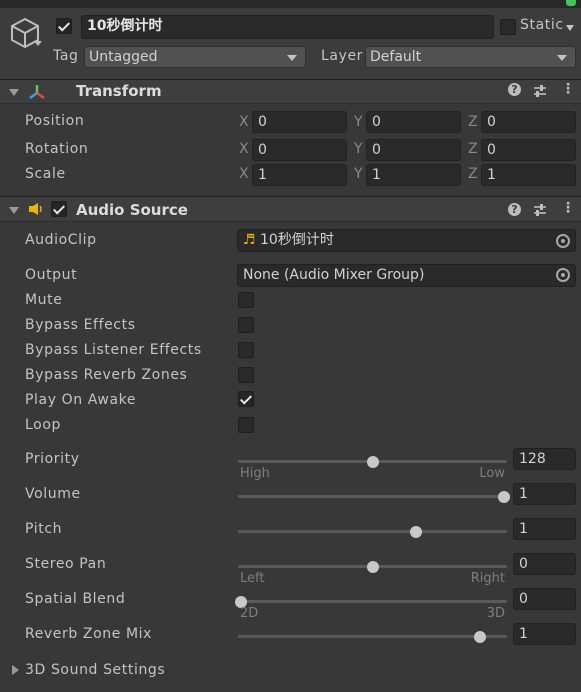 This screenshot has height=692, width=581. I want to click on object-header: 10秒倒计时 Static Tag Untagged Layer Default, so click(290, 44).